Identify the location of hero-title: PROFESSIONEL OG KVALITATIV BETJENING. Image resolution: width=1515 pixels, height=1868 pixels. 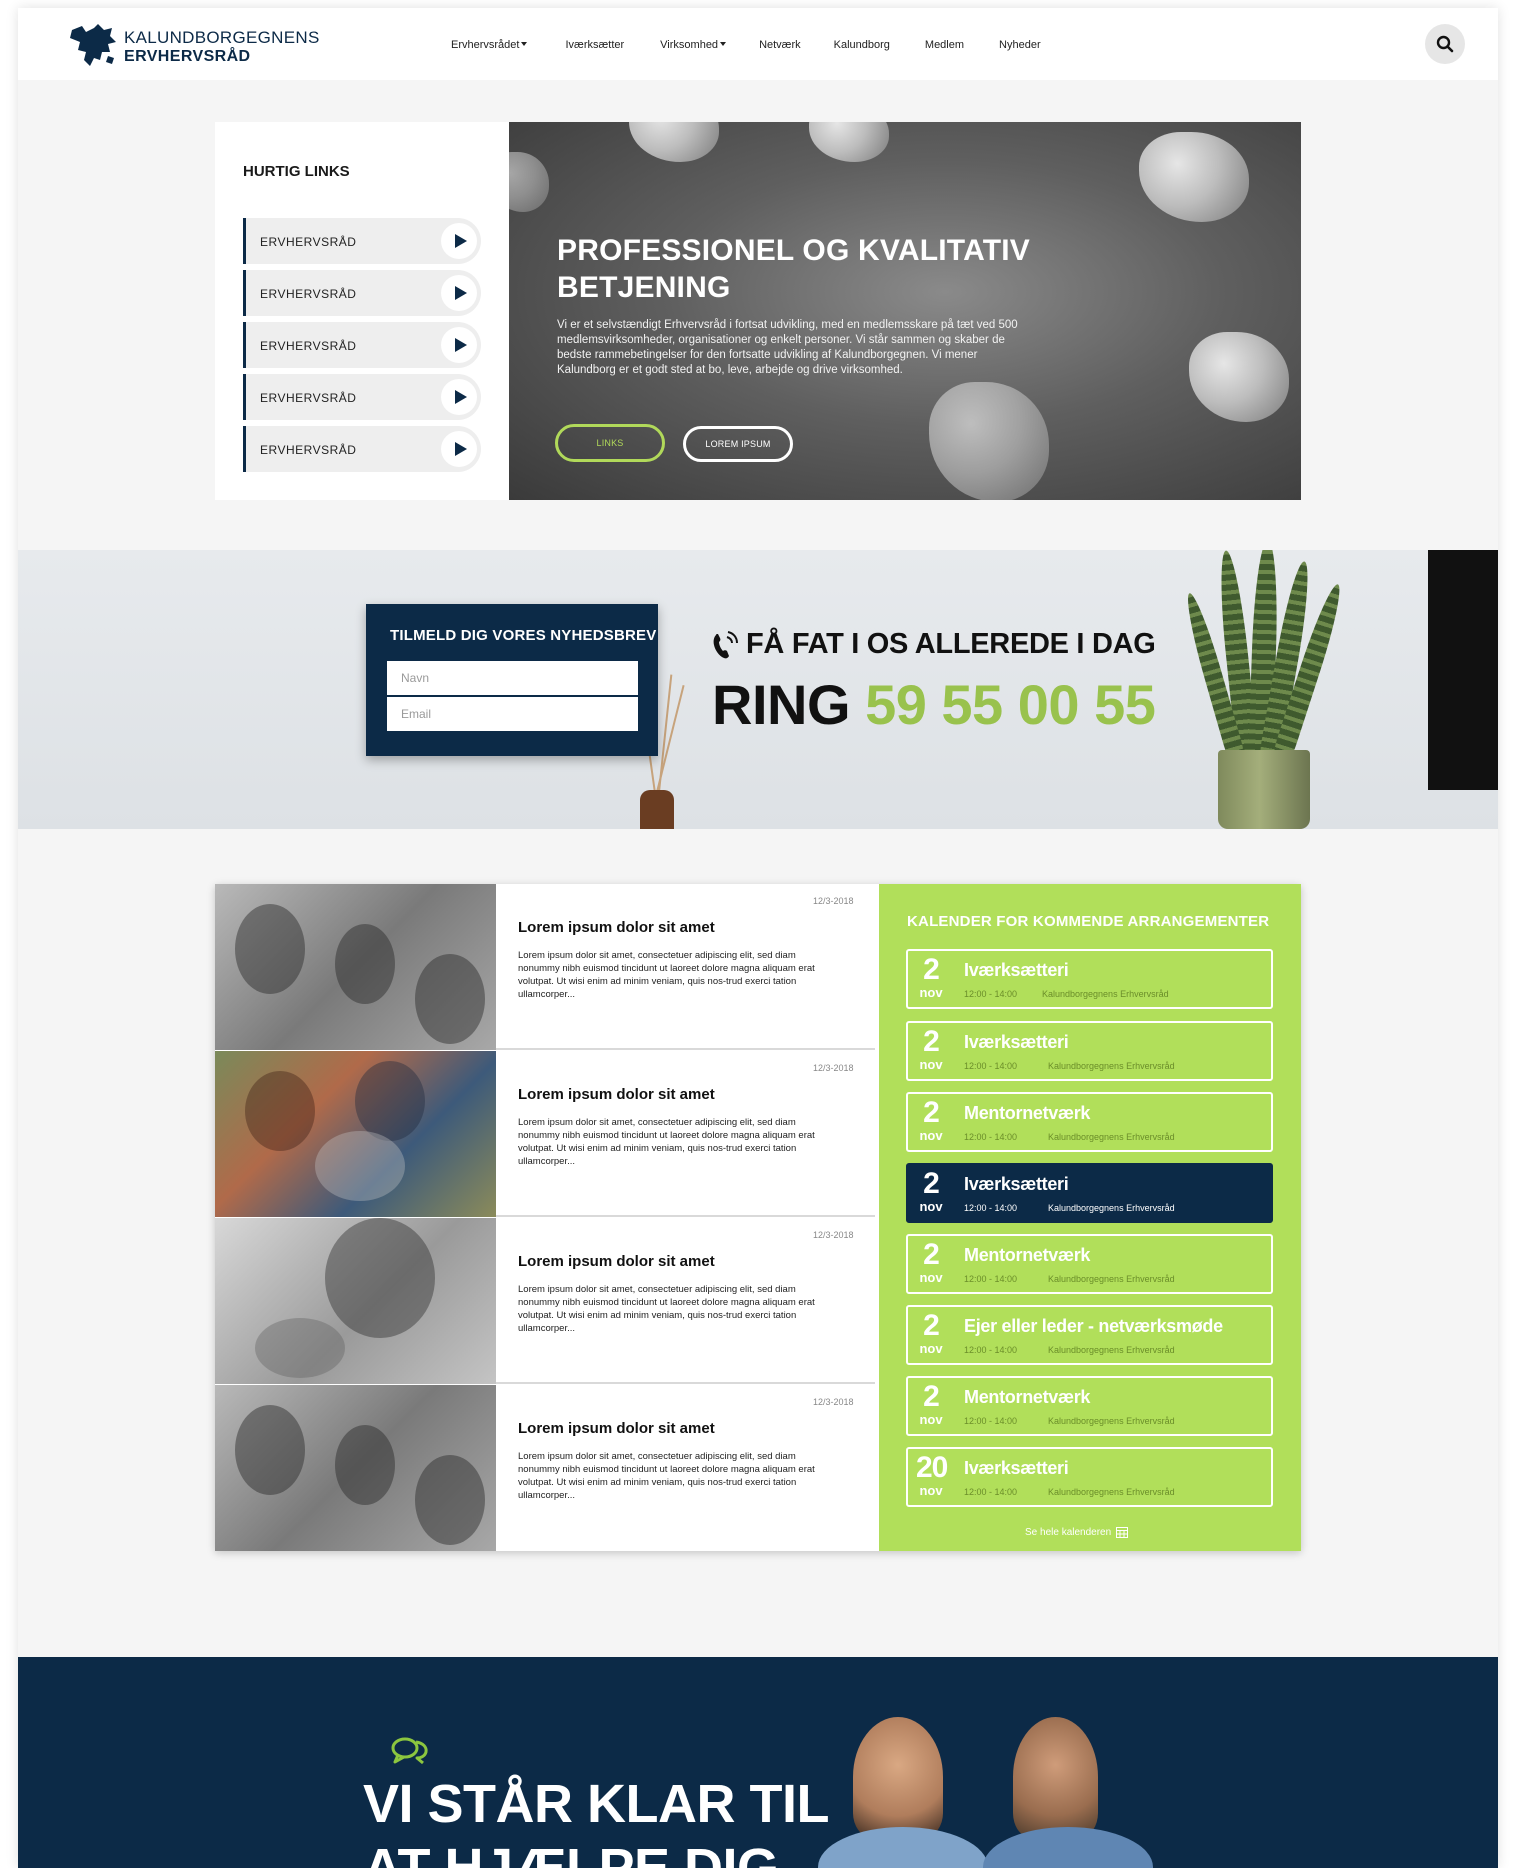
(794, 269).